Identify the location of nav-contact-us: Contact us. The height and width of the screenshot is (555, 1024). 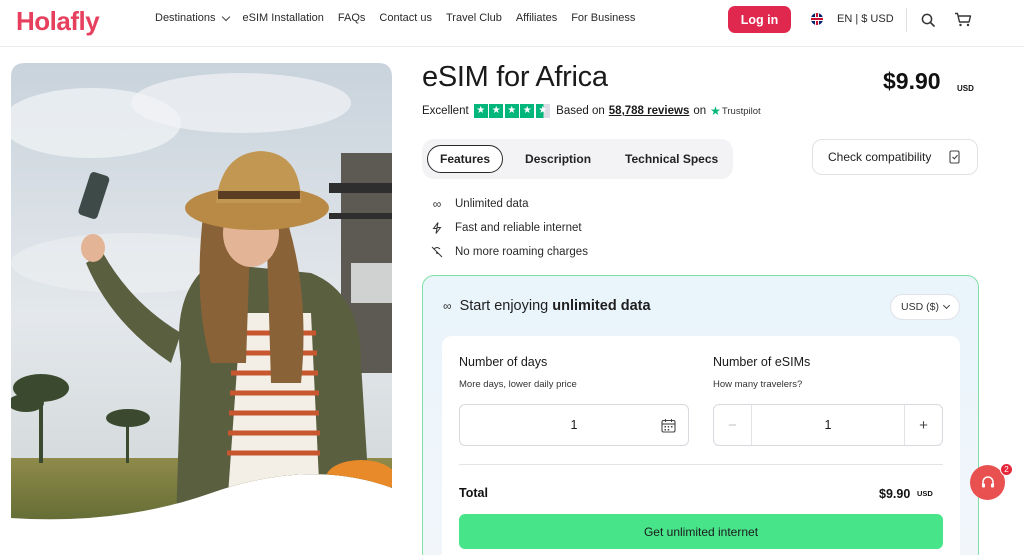
(405, 18).